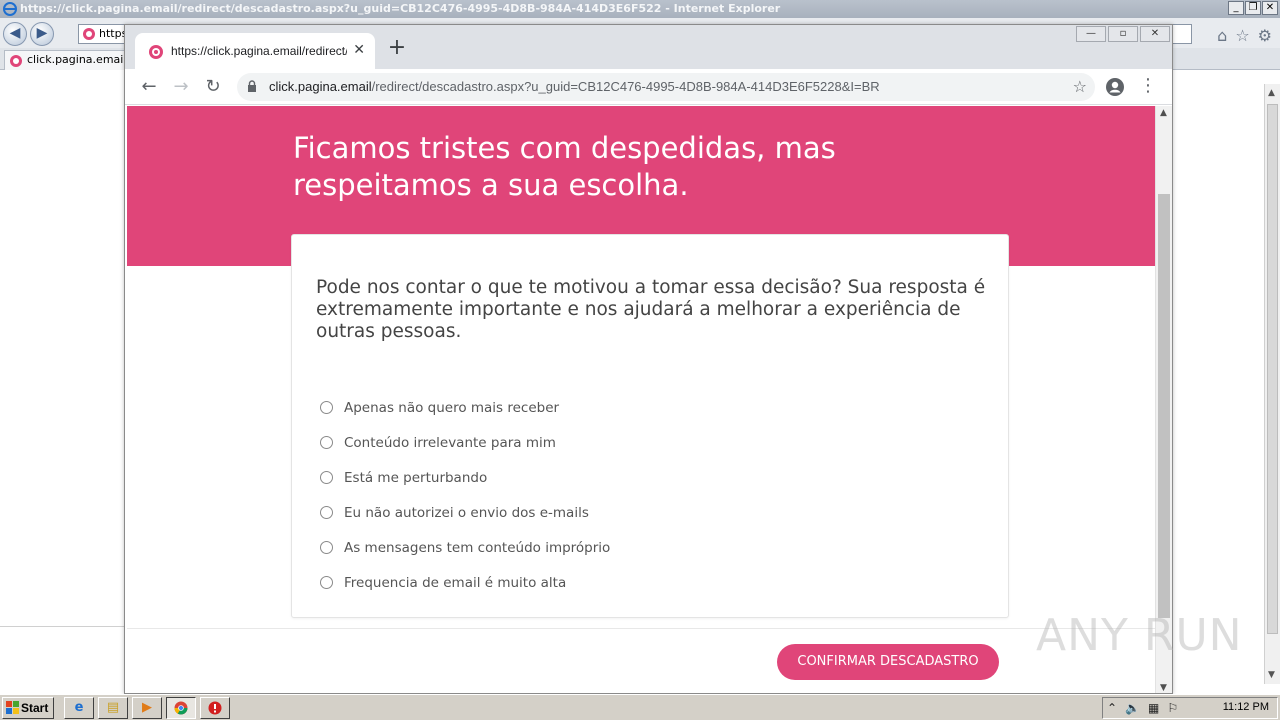 Image resolution: width=1280 pixels, height=720 pixels. I want to click on reason-option: Está me perturbando, so click(465, 477).